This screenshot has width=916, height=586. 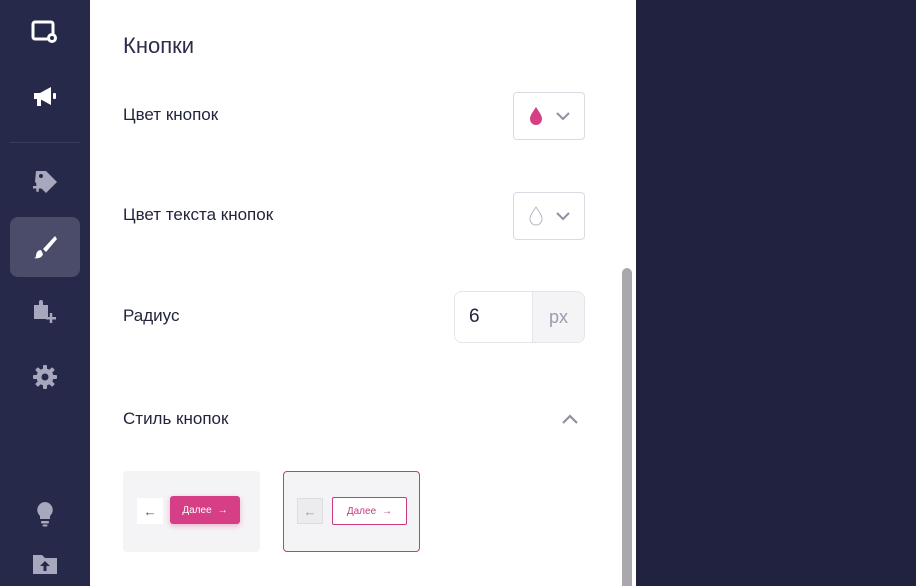 I want to click on chevron-up-icon, so click(x=570, y=420).